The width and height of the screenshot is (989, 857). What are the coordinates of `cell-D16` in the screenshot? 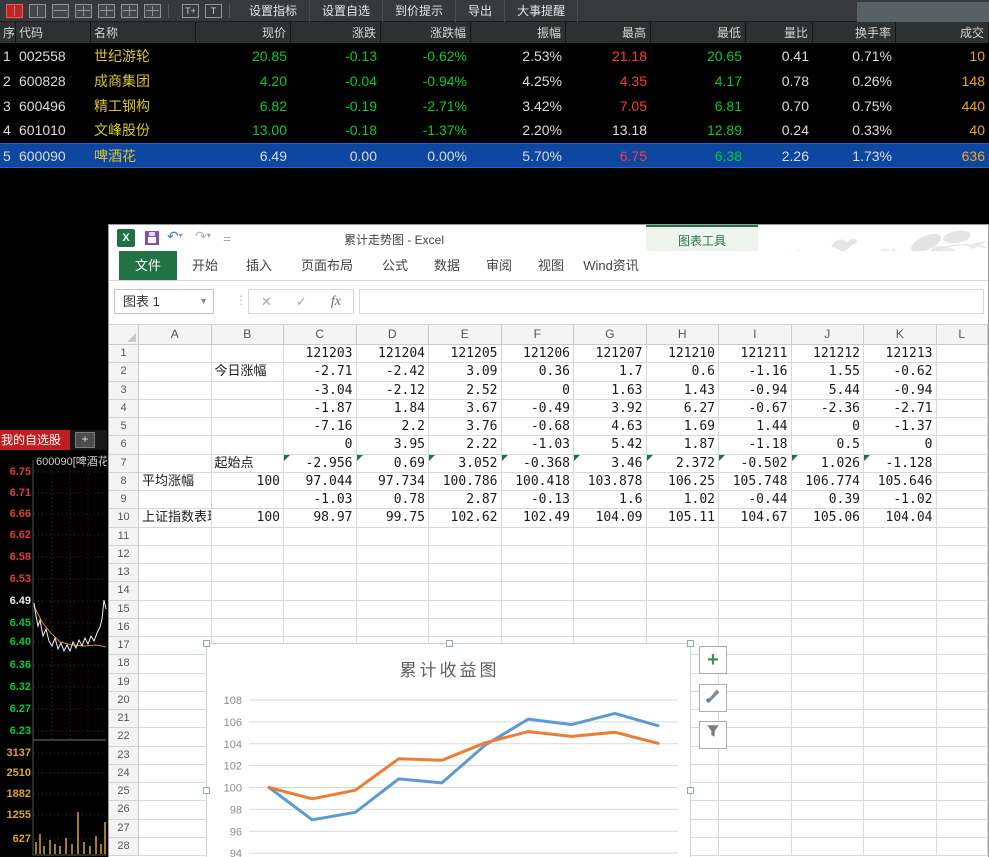 It's located at (392, 627).